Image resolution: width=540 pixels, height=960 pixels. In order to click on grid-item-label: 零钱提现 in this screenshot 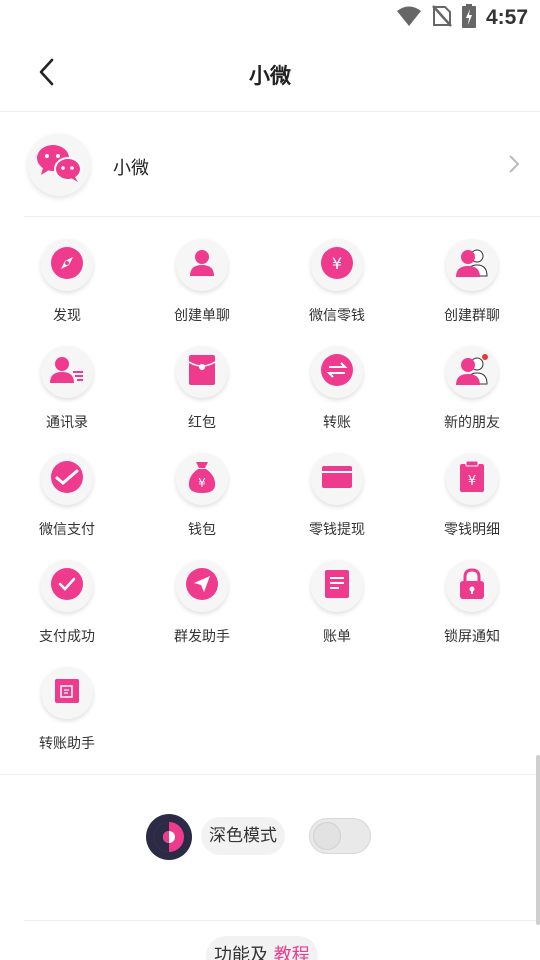, I will do `click(337, 530)`.